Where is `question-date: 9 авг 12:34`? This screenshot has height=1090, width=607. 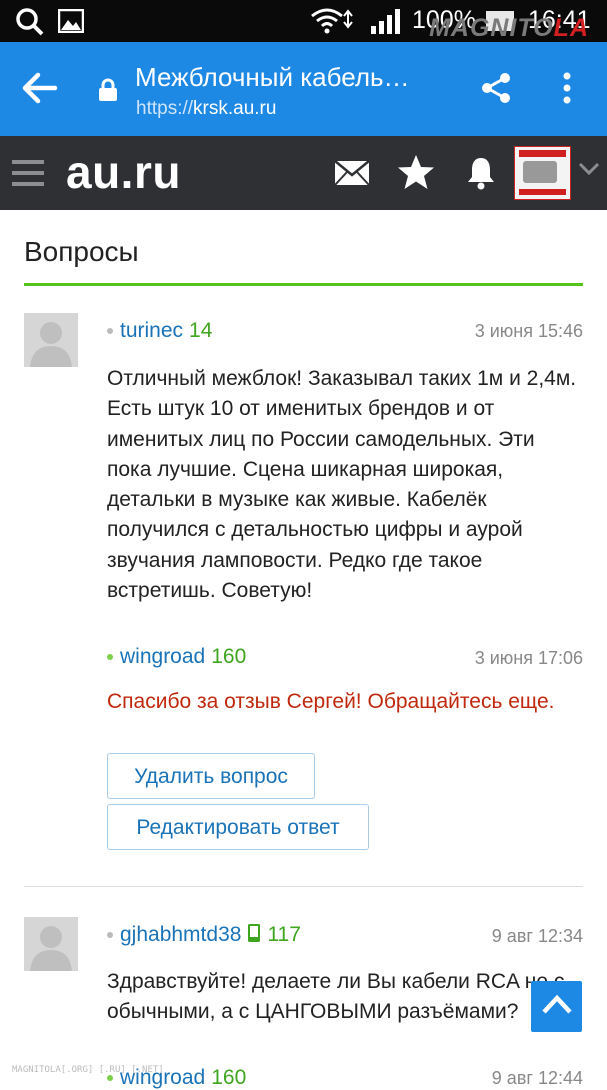
question-date: 9 авг 12:34 is located at coordinates (537, 936).